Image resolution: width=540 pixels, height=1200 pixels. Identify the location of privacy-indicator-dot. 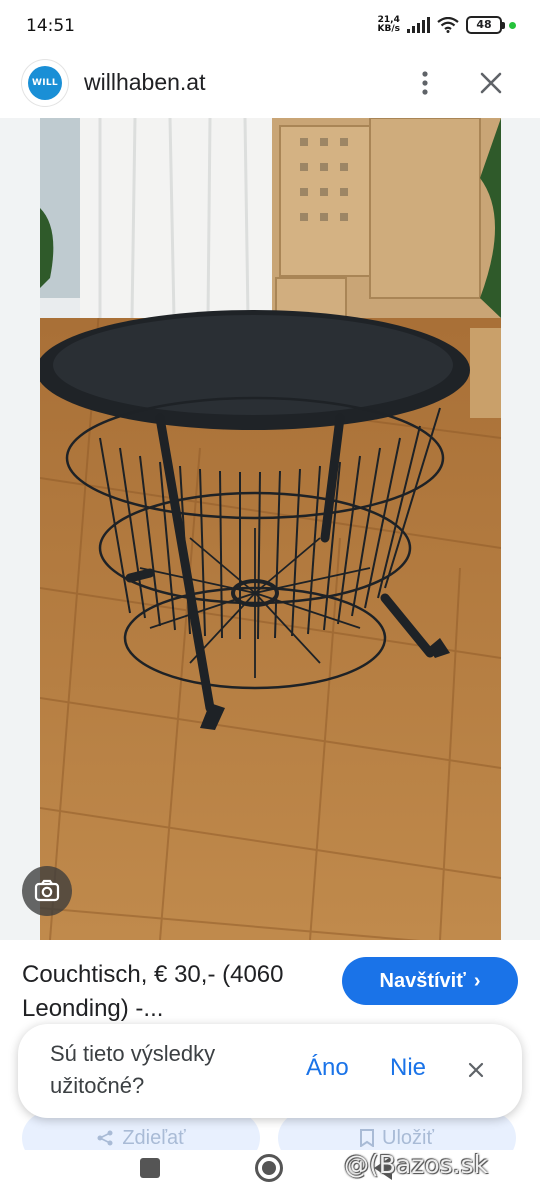
(512, 25).